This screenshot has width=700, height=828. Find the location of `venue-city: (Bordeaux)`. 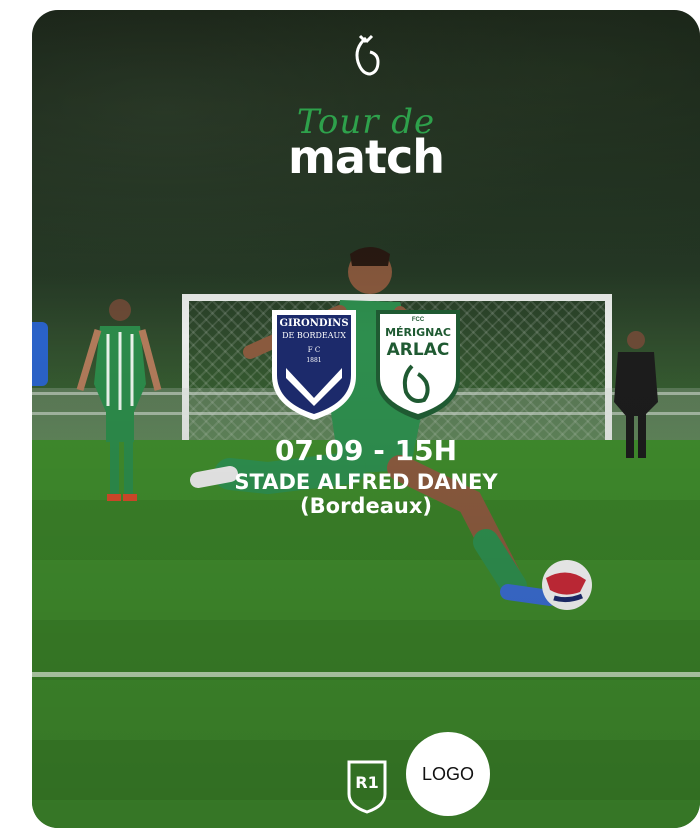

venue-city: (Bordeaux) is located at coordinates (366, 506).